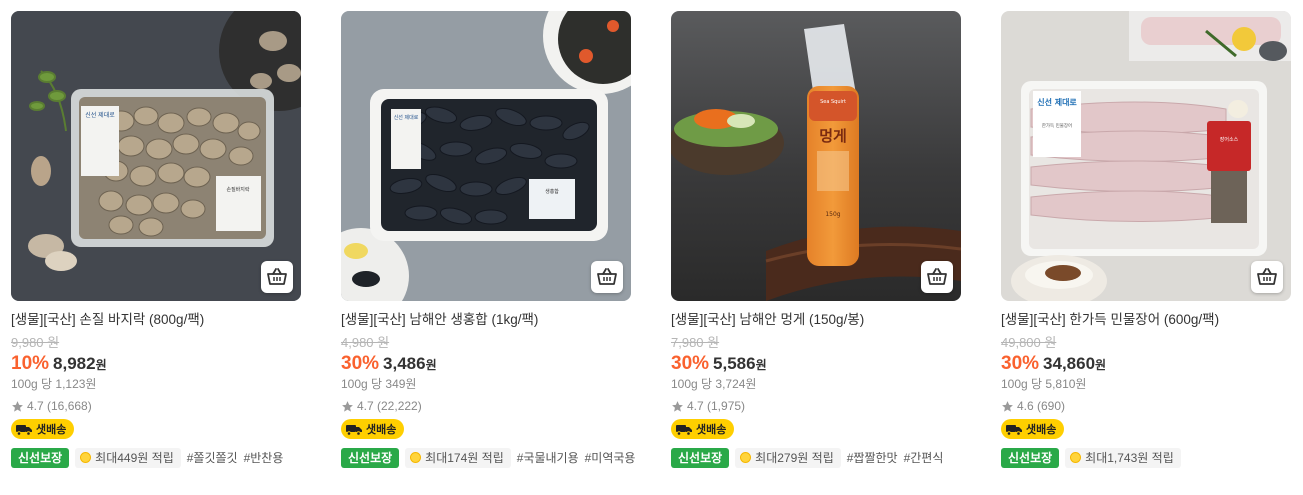  Describe the element at coordinates (379, 384) in the screenshot. I see `unit-price: 100g 당 349원` at that location.